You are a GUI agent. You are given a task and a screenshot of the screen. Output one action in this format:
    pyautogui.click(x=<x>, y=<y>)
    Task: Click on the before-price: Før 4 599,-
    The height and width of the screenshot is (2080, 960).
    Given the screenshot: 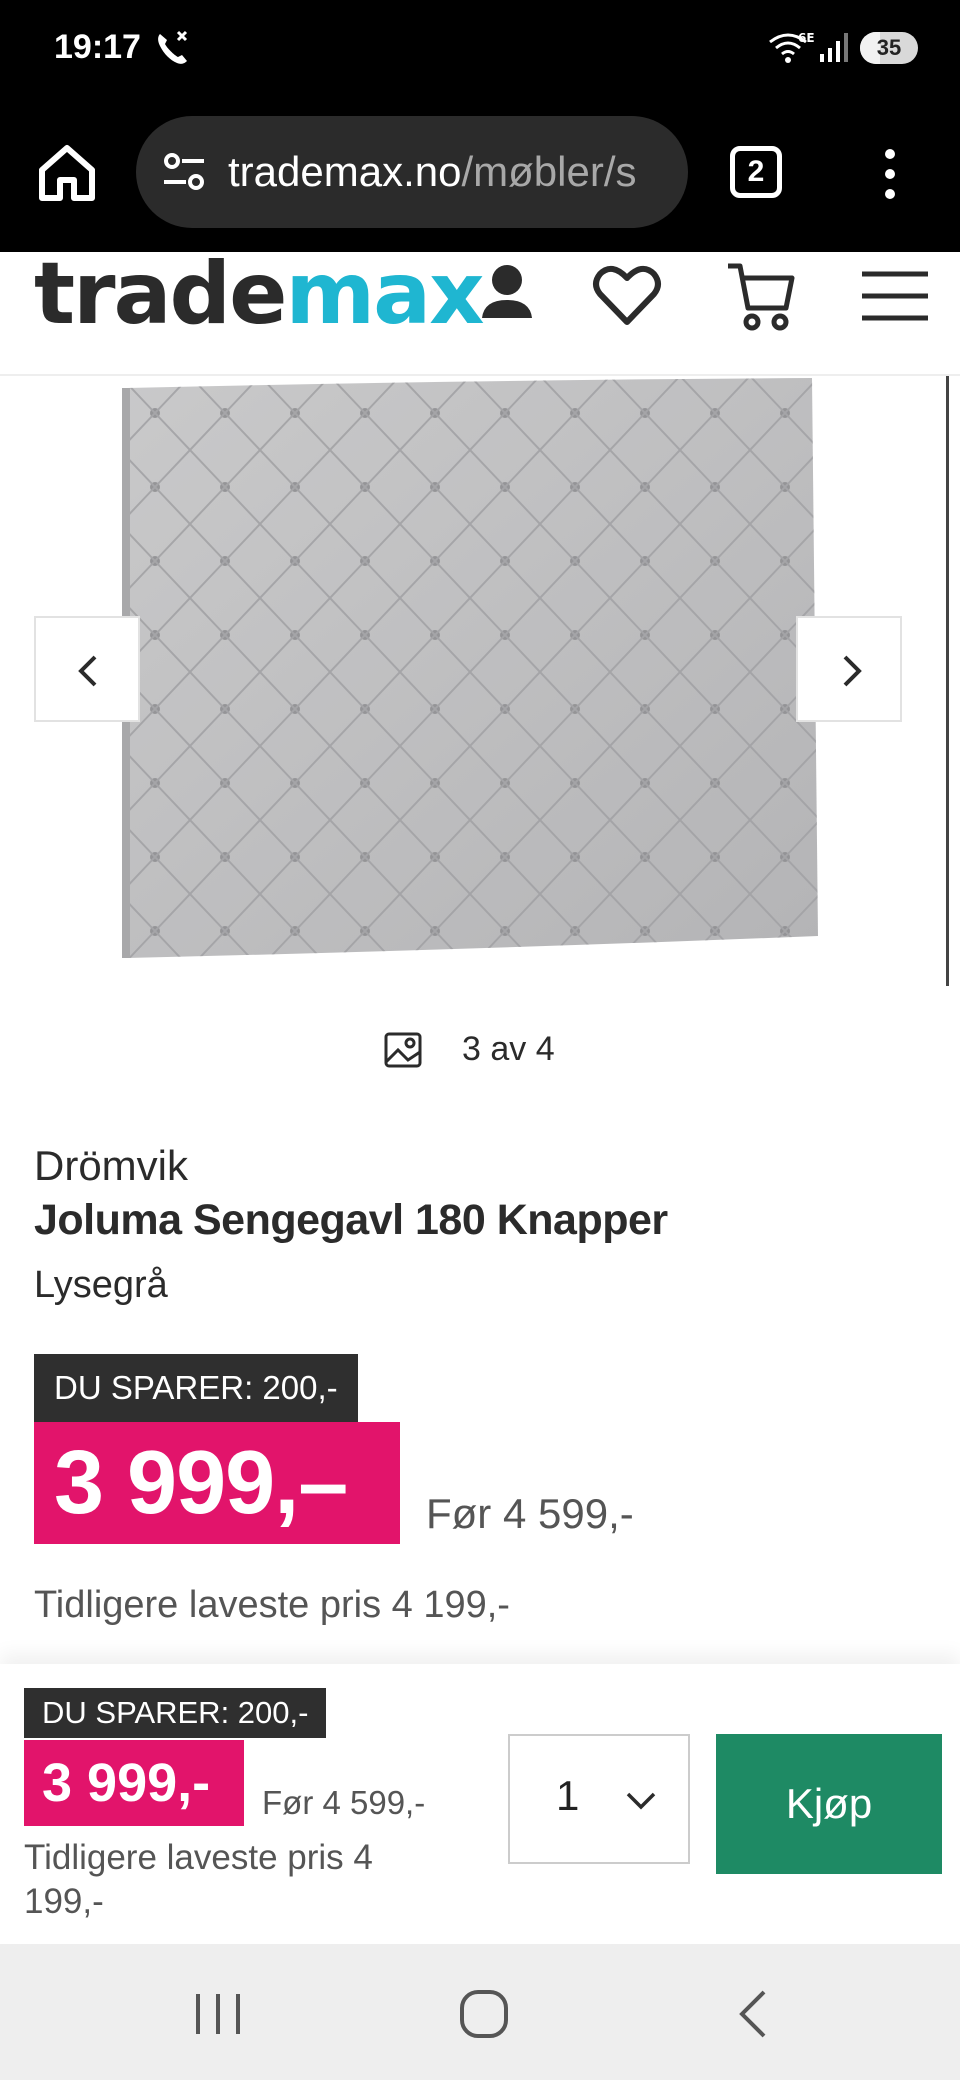 What is the action you would take?
    pyautogui.click(x=530, y=1513)
    